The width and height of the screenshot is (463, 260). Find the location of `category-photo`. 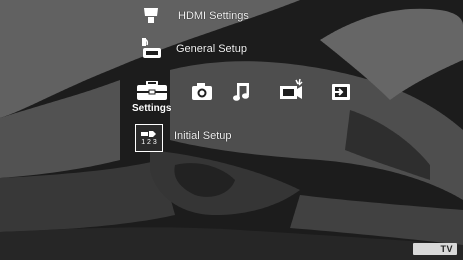

category-photo is located at coordinates (202, 92).